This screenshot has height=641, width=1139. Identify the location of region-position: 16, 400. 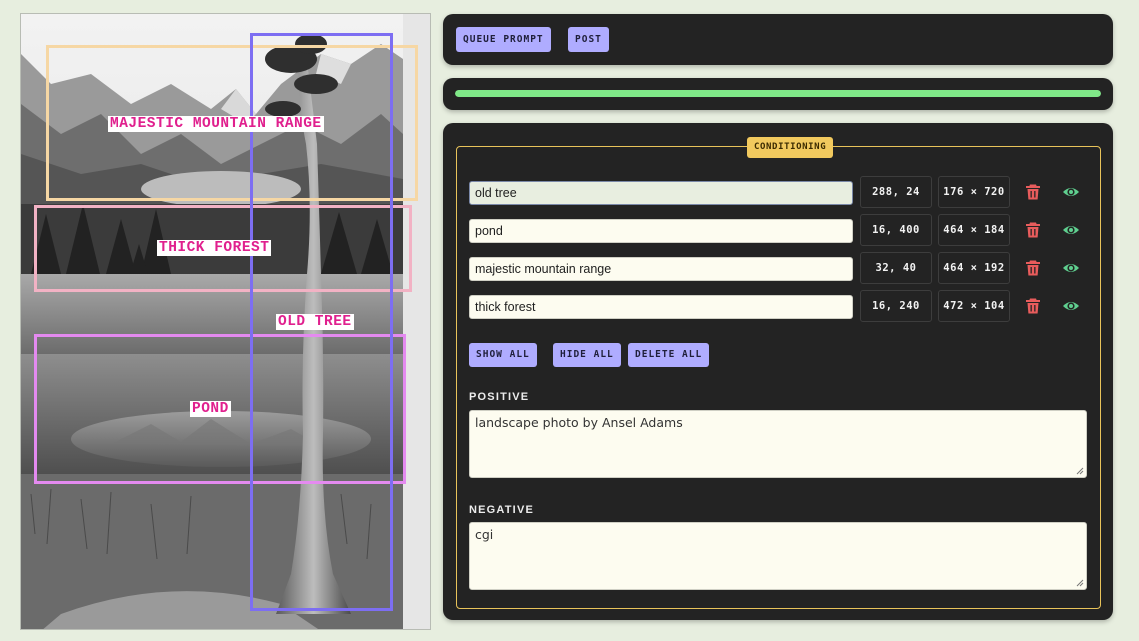
(896, 230).